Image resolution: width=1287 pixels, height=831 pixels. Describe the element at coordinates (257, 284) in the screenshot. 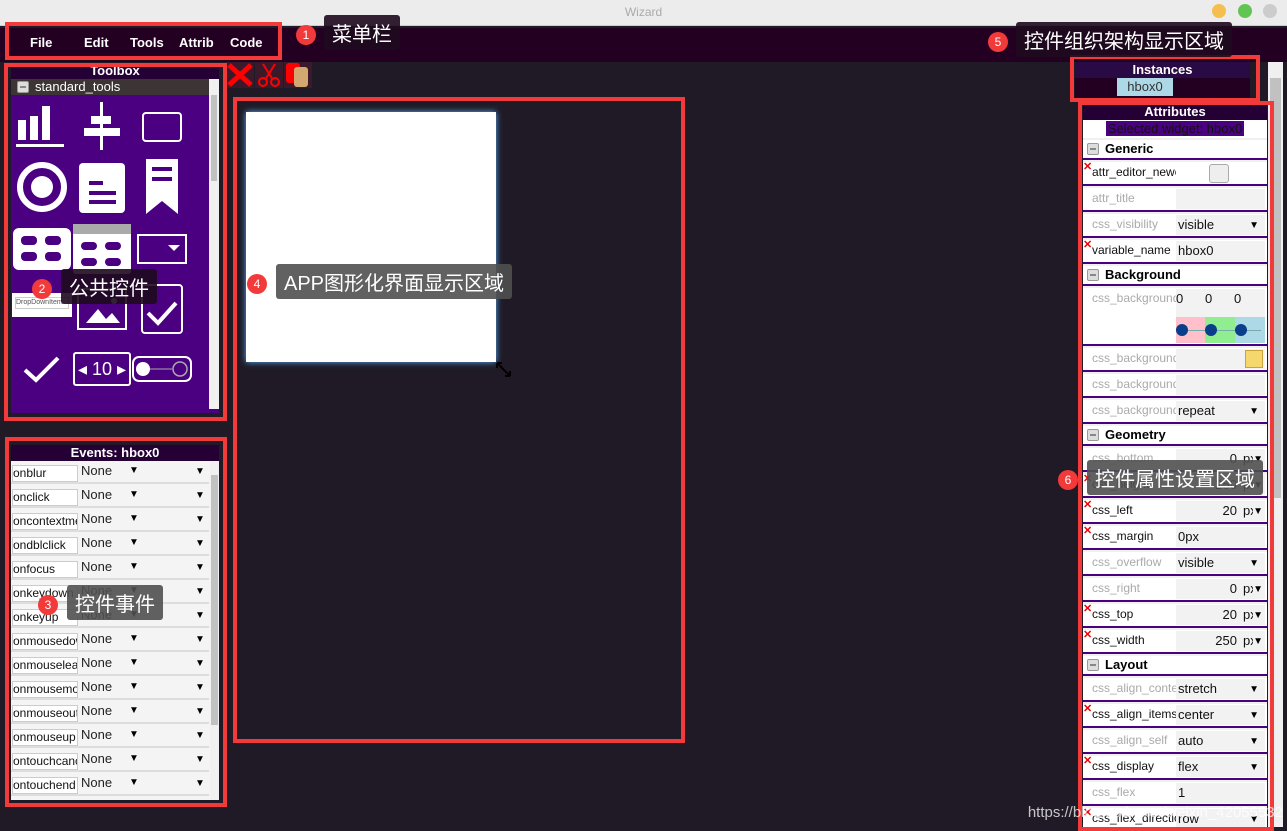

I see `annotation-badge-4: 4` at that location.